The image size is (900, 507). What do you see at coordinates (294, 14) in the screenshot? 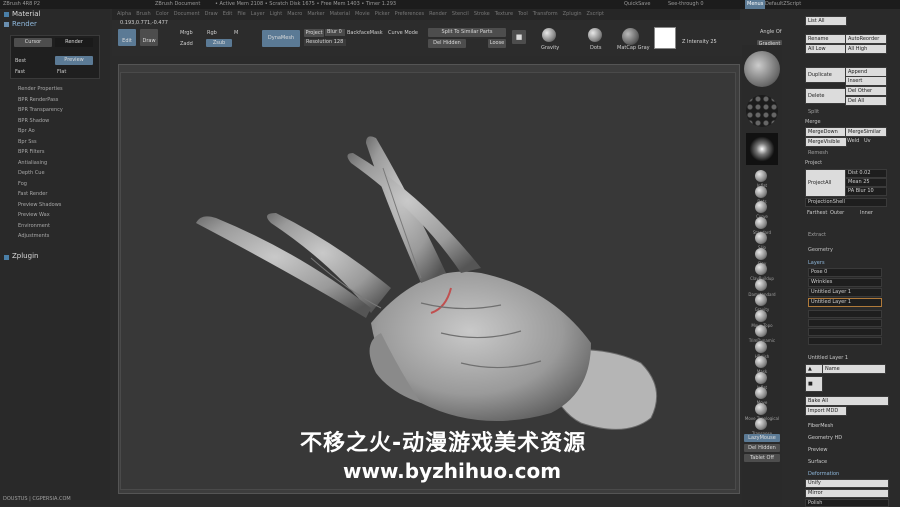
I see `menu-item: Macro` at bounding box center [294, 14].